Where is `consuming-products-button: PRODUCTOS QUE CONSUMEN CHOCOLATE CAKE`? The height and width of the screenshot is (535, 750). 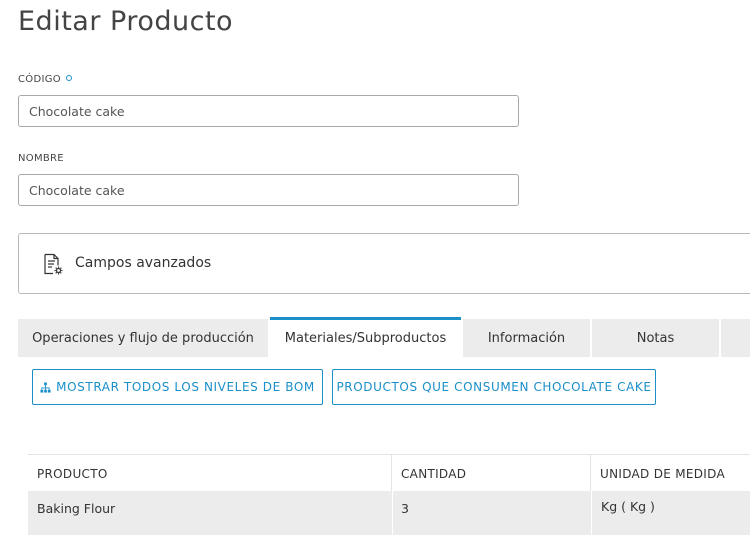 consuming-products-button: PRODUCTOS QUE CONSUMEN CHOCOLATE CAKE is located at coordinates (494, 387).